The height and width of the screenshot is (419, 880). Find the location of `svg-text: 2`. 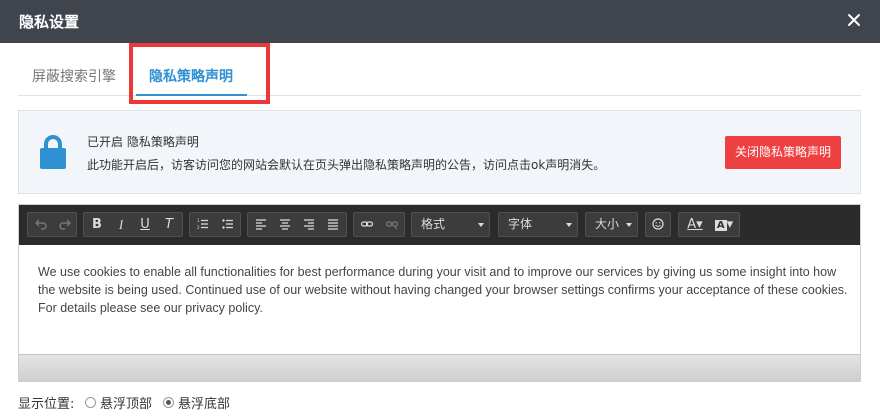

svg-text: 2 is located at coordinates (198, 227).